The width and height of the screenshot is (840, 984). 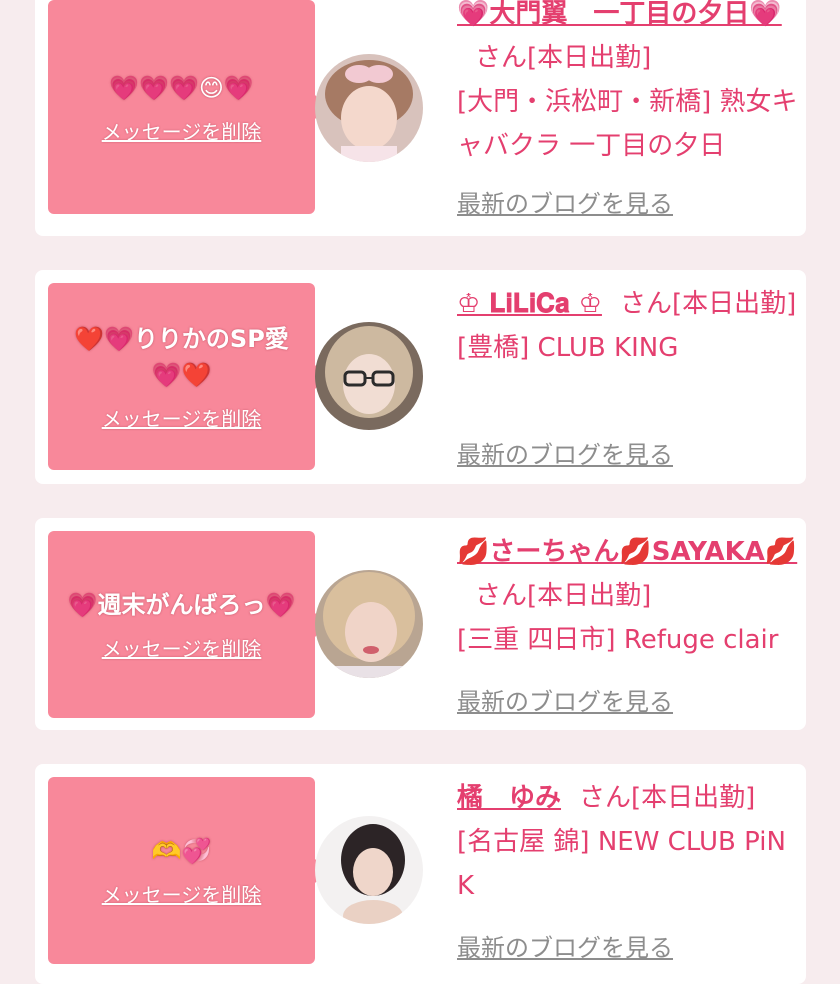 I want to click on cast-name-link: ♔ 𝐋𝐢𝐋𝐢𝐂𝐚 ♔, so click(x=529, y=304).